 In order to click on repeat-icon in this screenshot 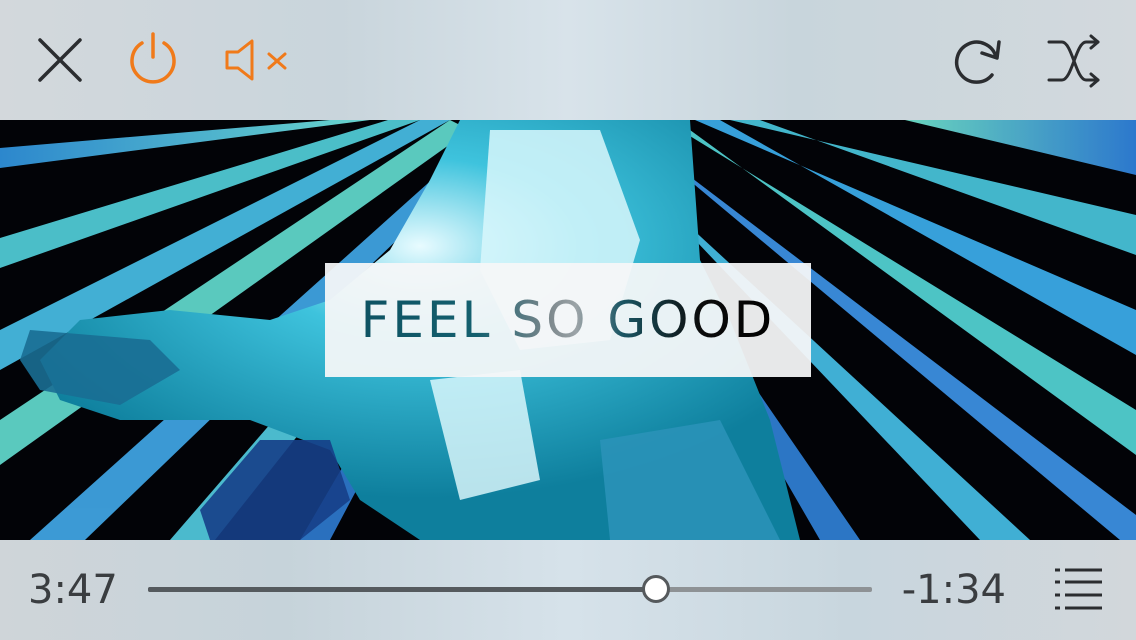, I will do `click(977, 62)`.